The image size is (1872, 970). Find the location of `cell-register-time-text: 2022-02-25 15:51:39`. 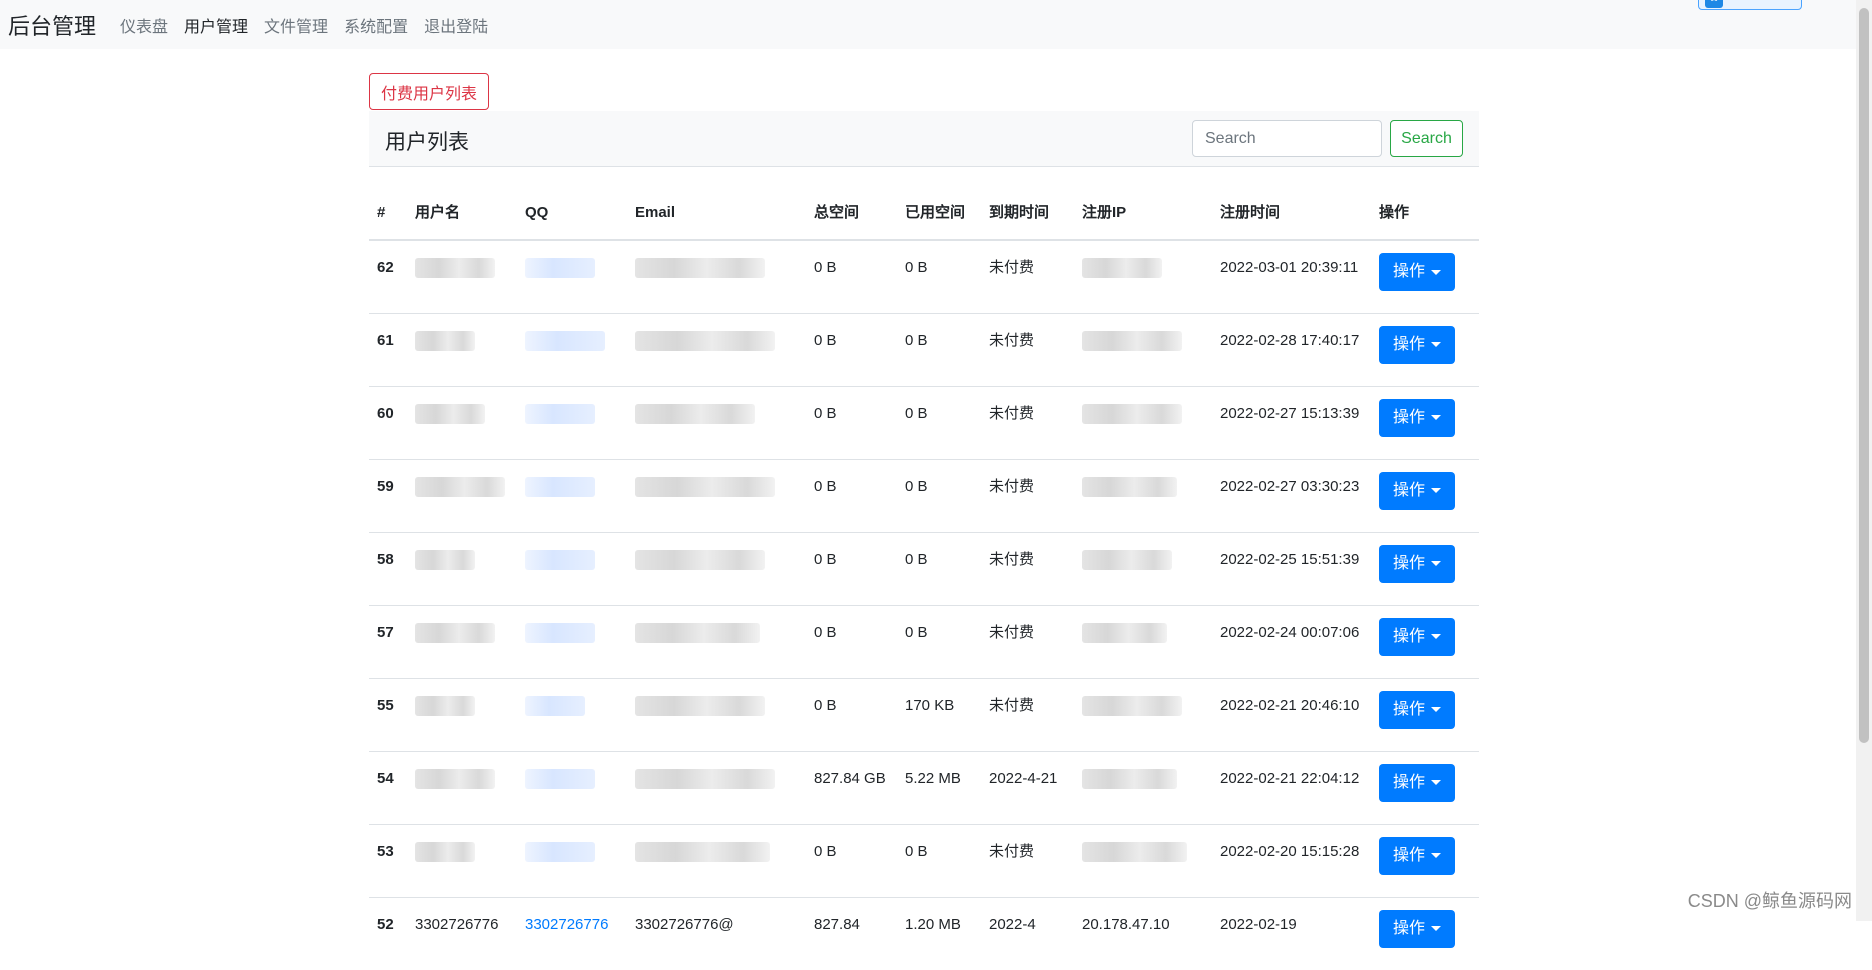

cell-register-time-text: 2022-02-25 15:51:39 is located at coordinates (1290, 559).